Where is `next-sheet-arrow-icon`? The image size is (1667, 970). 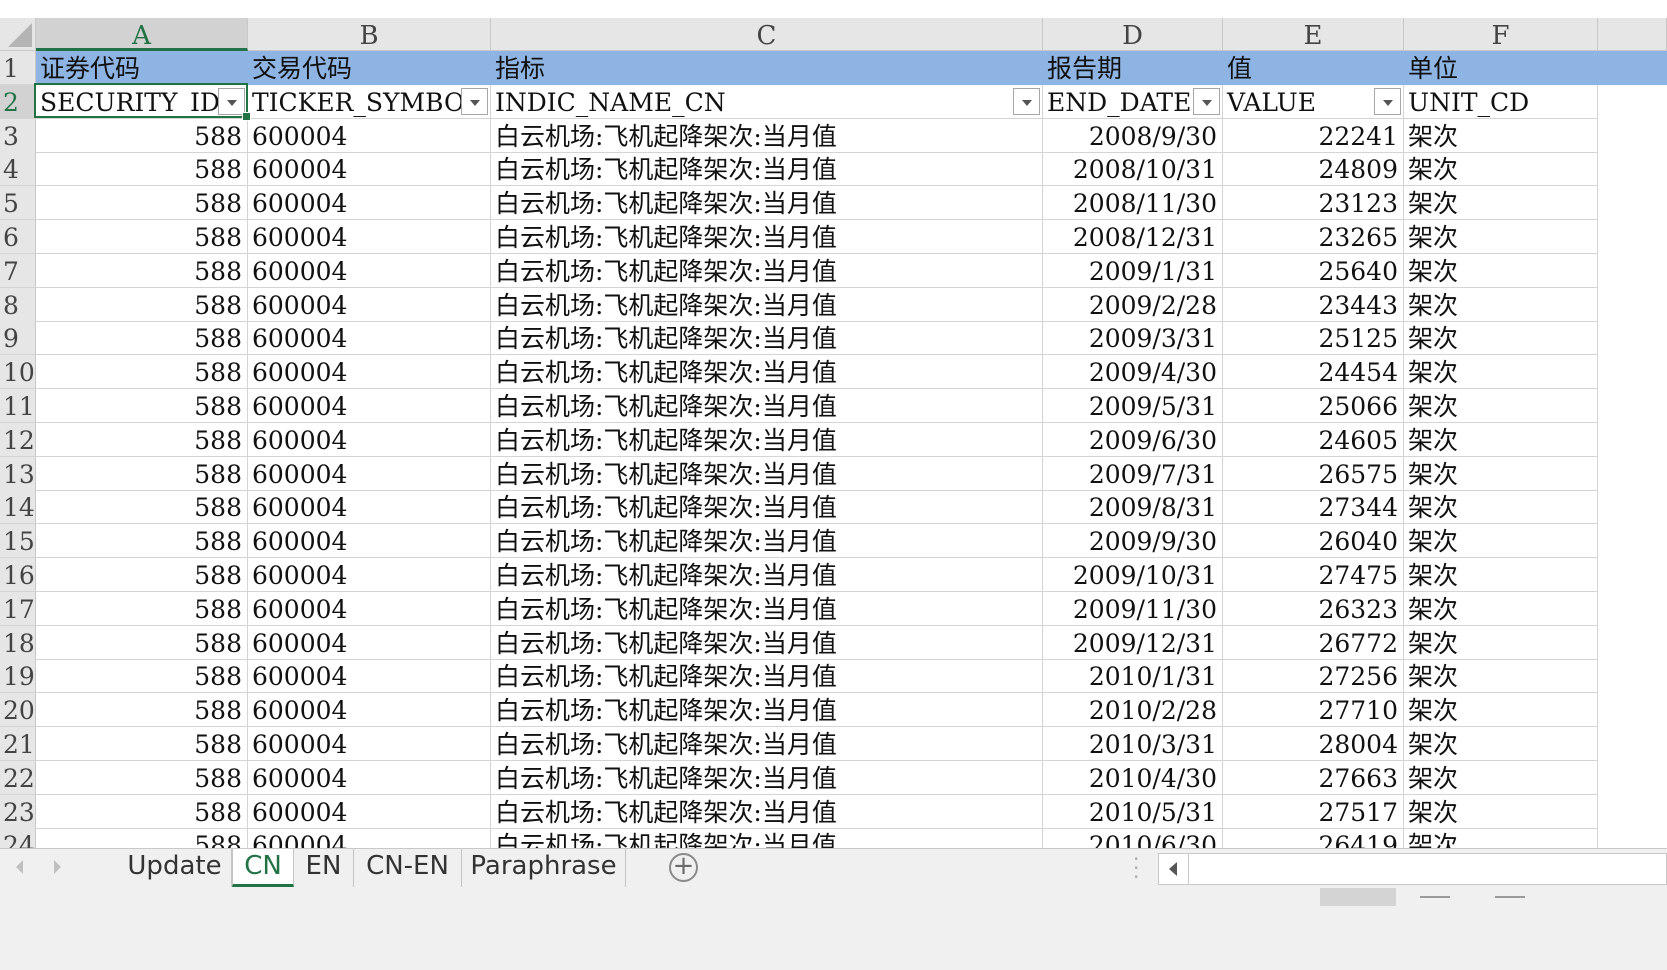
next-sheet-arrow-icon is located at coordinates (57, 867).